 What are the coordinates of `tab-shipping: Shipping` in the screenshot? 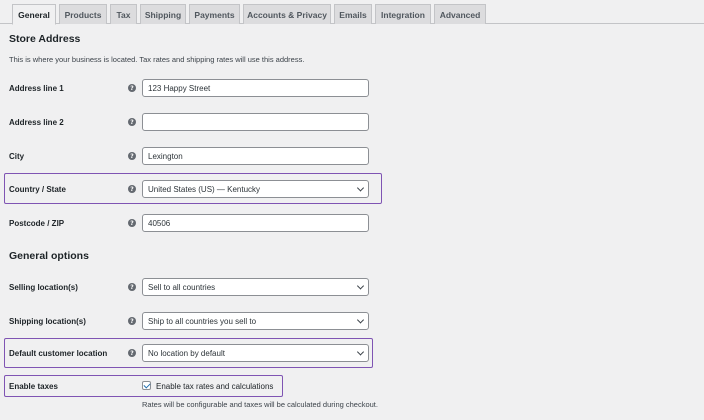 It's located at (163, 14).